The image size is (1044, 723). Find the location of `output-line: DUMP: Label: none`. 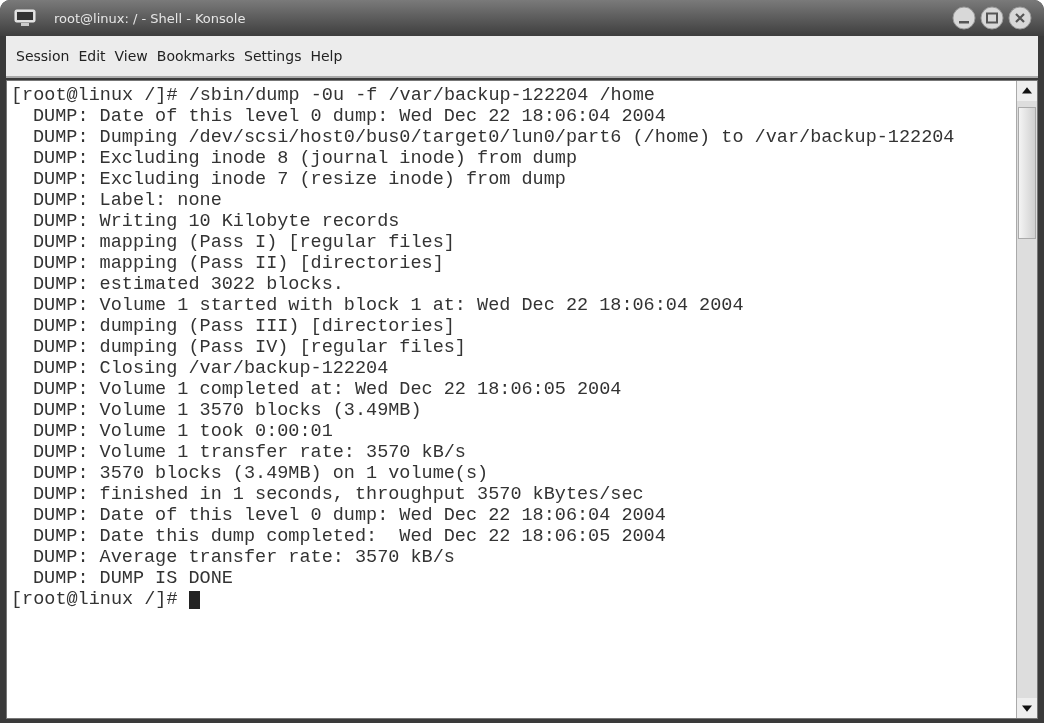

output-line: DUMP: Label: none is located at coordinates (127, 200).